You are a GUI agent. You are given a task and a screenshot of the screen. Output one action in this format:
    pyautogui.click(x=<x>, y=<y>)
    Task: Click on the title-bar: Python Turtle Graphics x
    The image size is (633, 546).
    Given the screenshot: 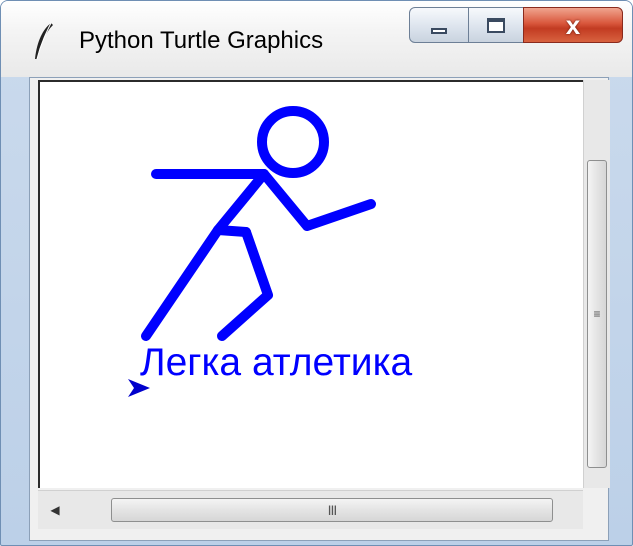 What is the action you would take?
    pyautogui.click(x=316, y=39)
    